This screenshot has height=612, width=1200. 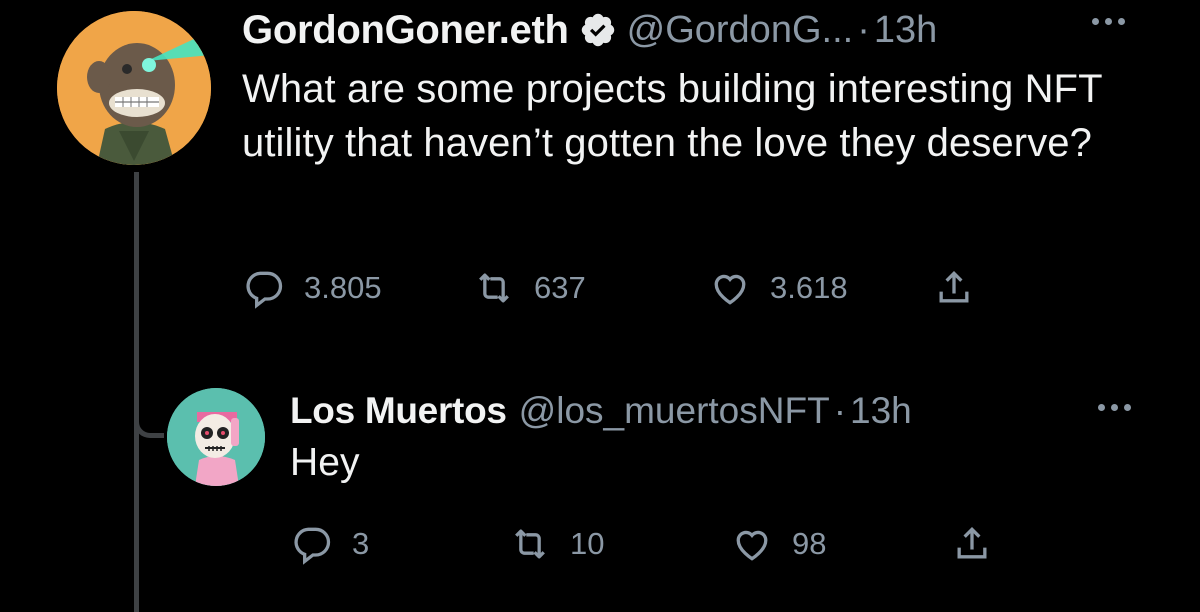 I want to click on like-button: 98, so click(x=778, y=544).